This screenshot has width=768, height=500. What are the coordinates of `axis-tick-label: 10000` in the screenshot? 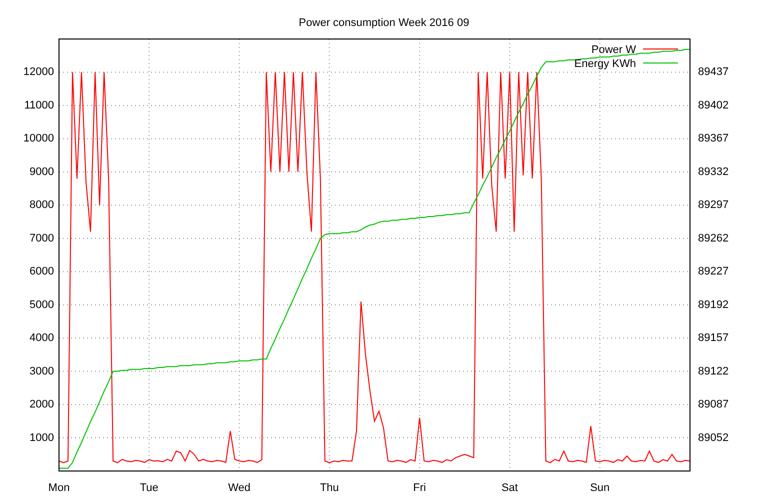 It's located at (38, 138).